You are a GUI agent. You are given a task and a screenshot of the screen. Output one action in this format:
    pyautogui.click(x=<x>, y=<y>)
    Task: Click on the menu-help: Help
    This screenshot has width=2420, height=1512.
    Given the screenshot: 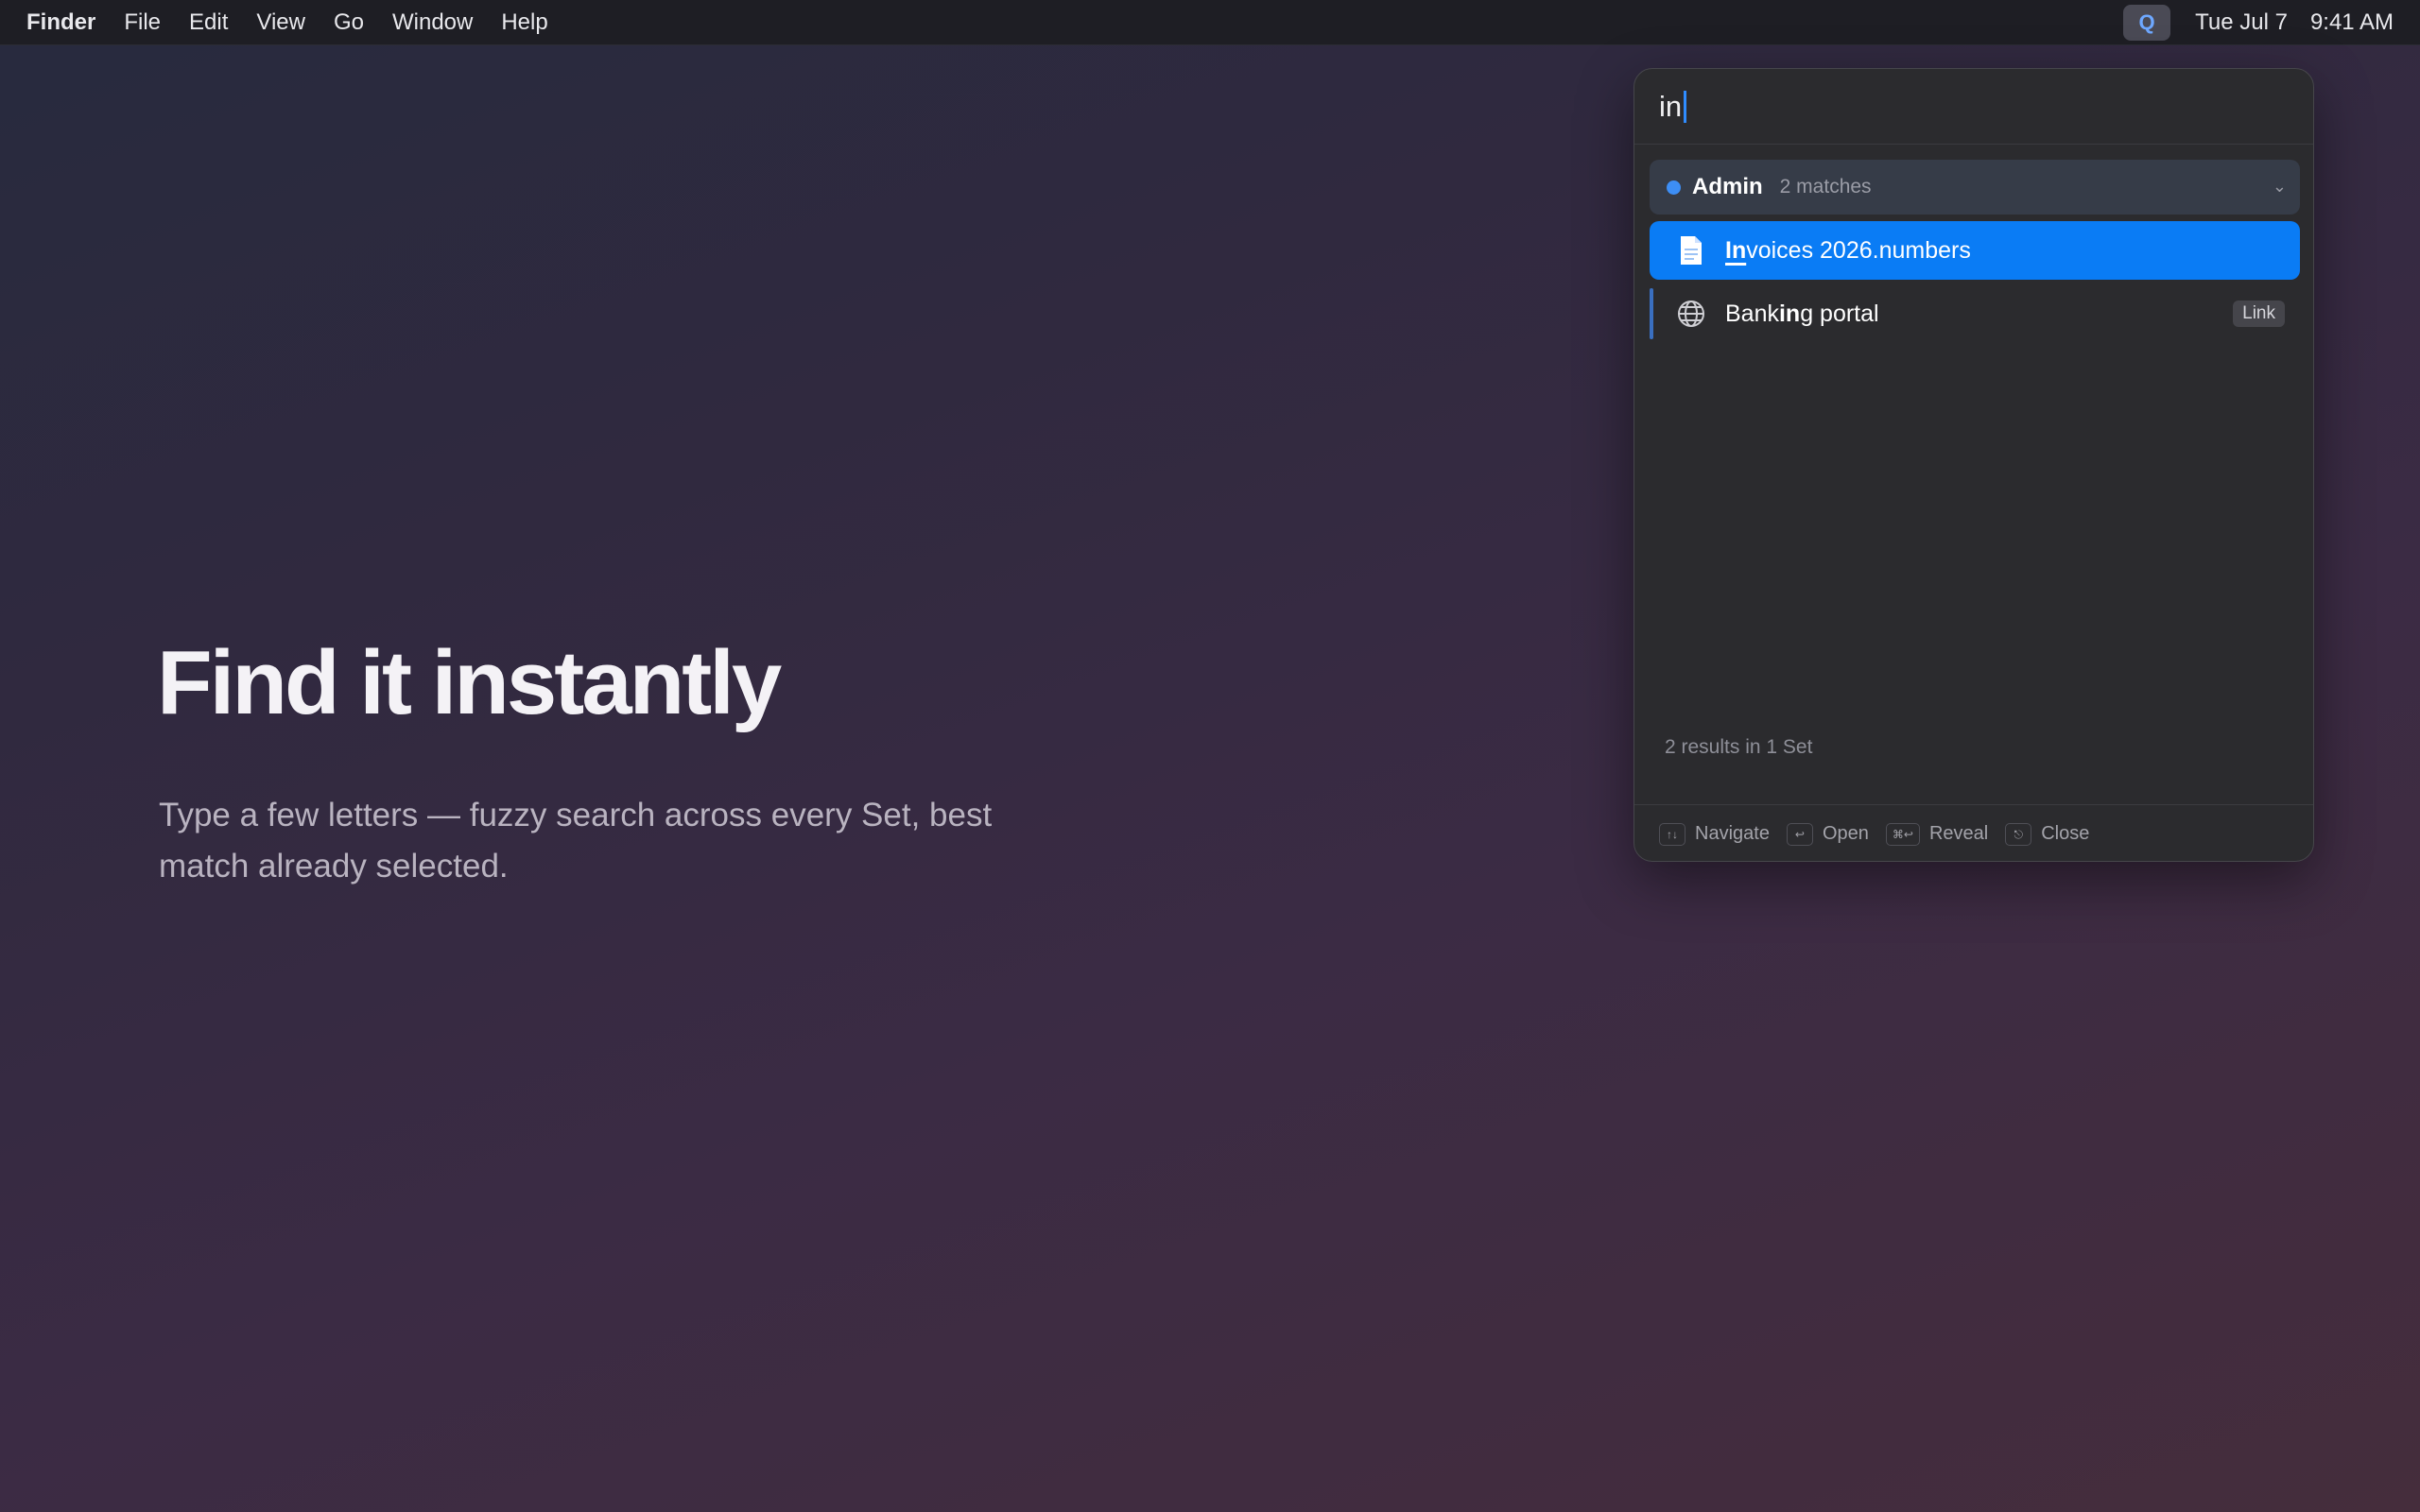 What is the action you would take?
    pyautogui.click(x=524, y=22)
    